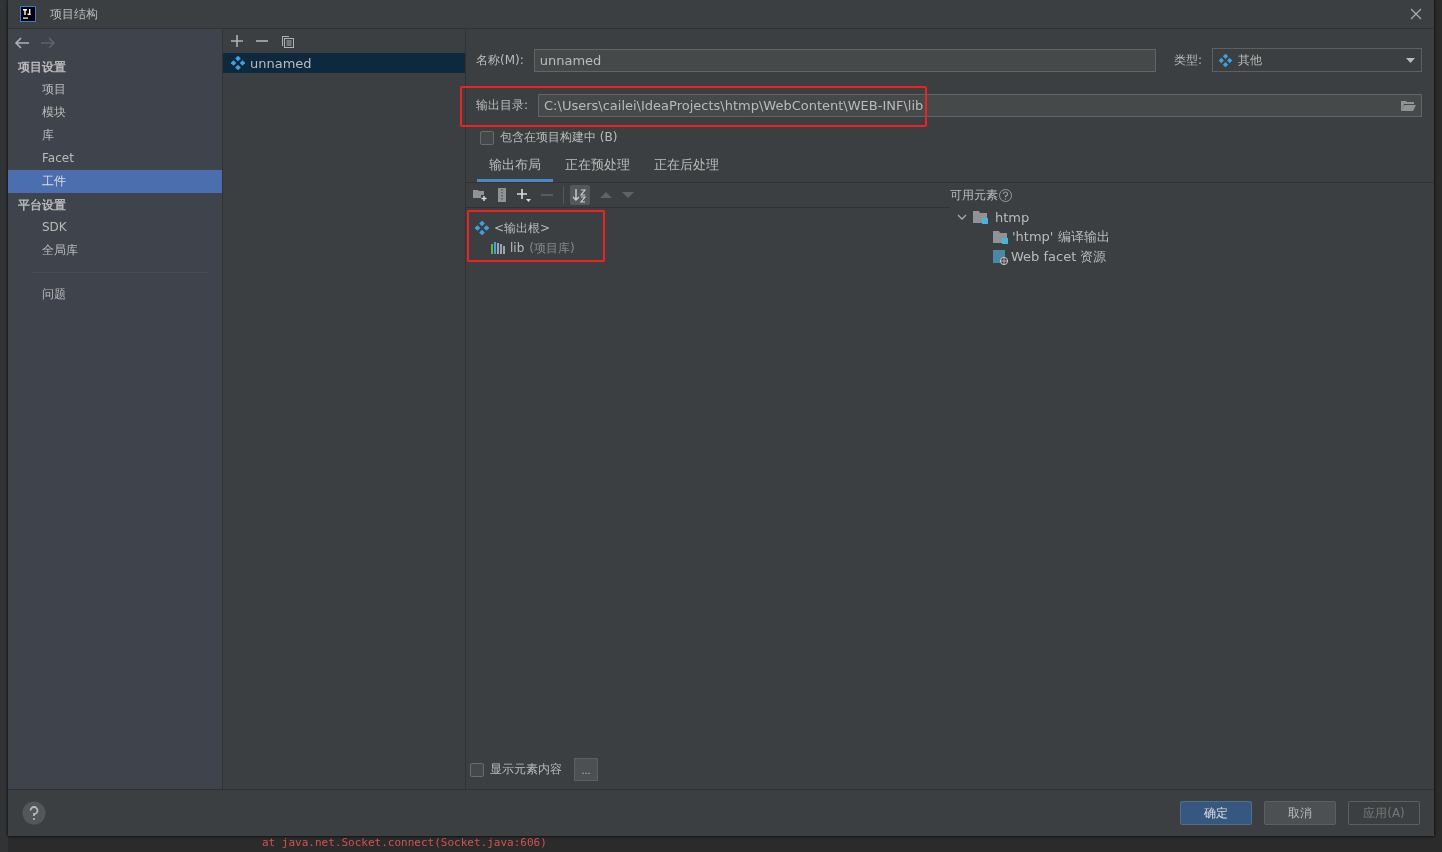 The image size is (1442, 852). Describe the element at coordinates (487, 137) in the screenshot. I see `include-checkbox` at that location.